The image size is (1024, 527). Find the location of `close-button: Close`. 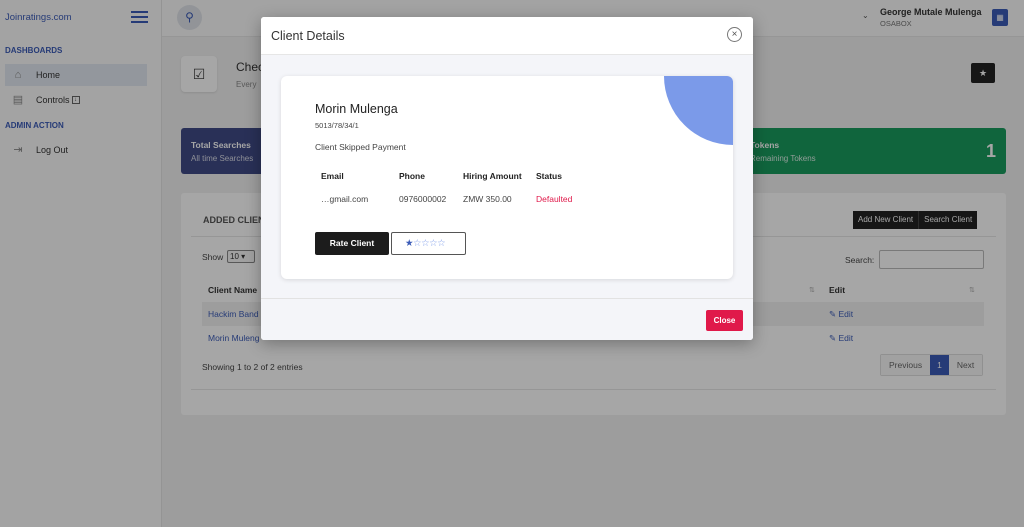

close-button: Close is located at coordinates (724, 320).